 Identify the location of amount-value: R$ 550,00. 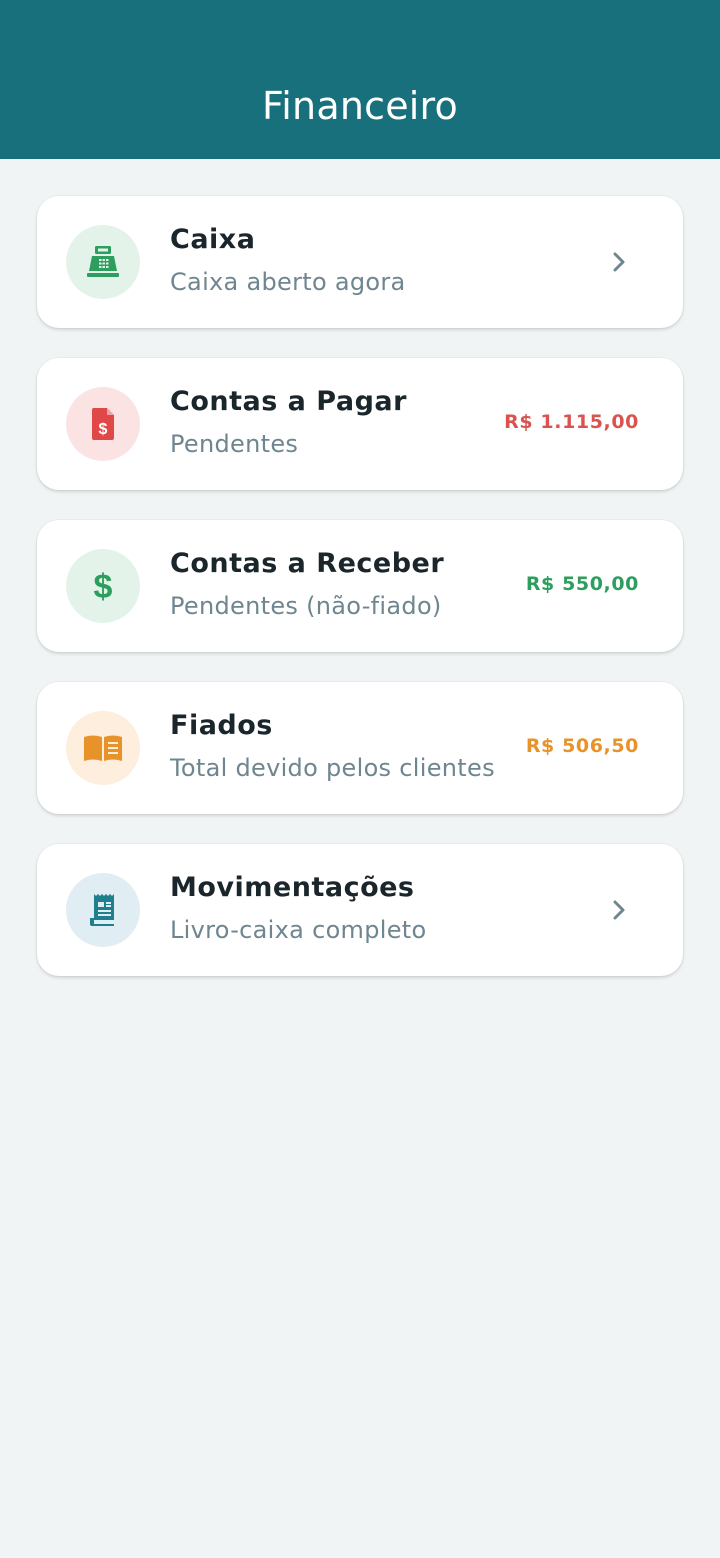
(582, 584).